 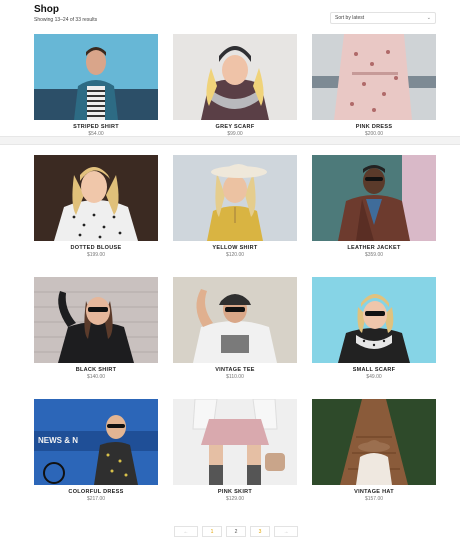 I want to click on result-count: Showing 13–24 of 33 results, so click(x=66, y=20).